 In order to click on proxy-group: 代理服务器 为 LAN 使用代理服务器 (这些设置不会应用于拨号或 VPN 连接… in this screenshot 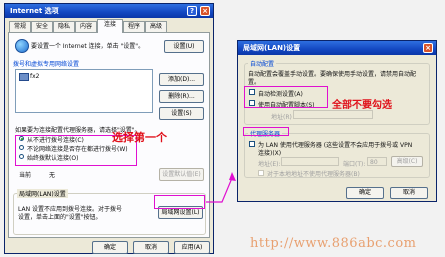, I will do `click(337, 153)`.